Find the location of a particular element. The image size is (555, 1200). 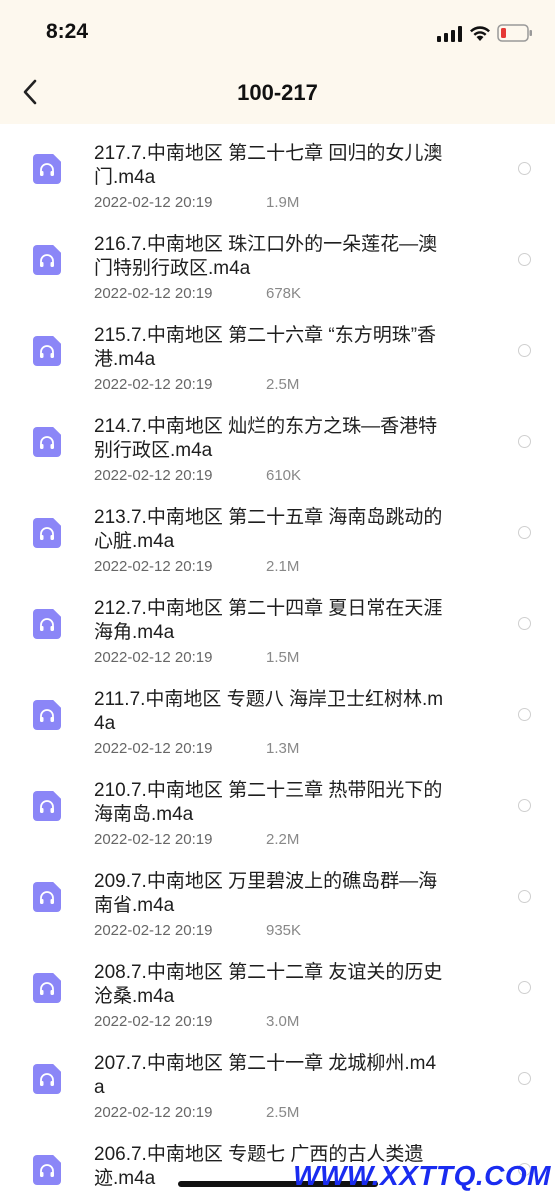

file-size: 610K is located at coordinates (284, 475).